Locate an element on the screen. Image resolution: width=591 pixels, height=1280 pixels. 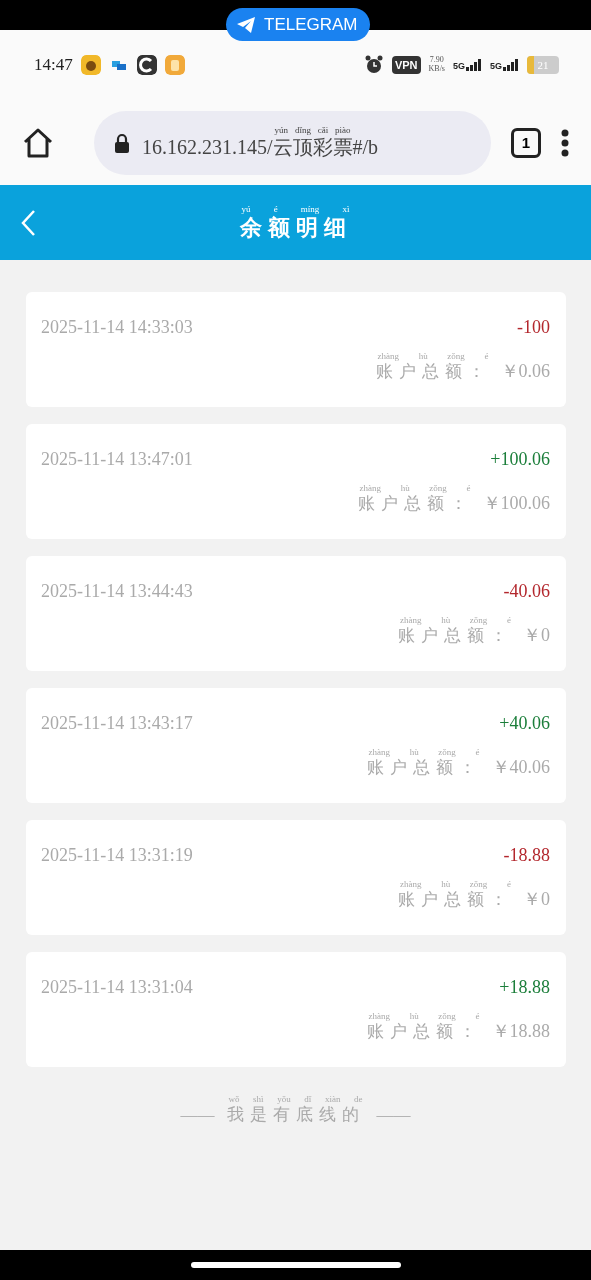
balance-value: ￥0.06 is located at coordinates (525, 371).